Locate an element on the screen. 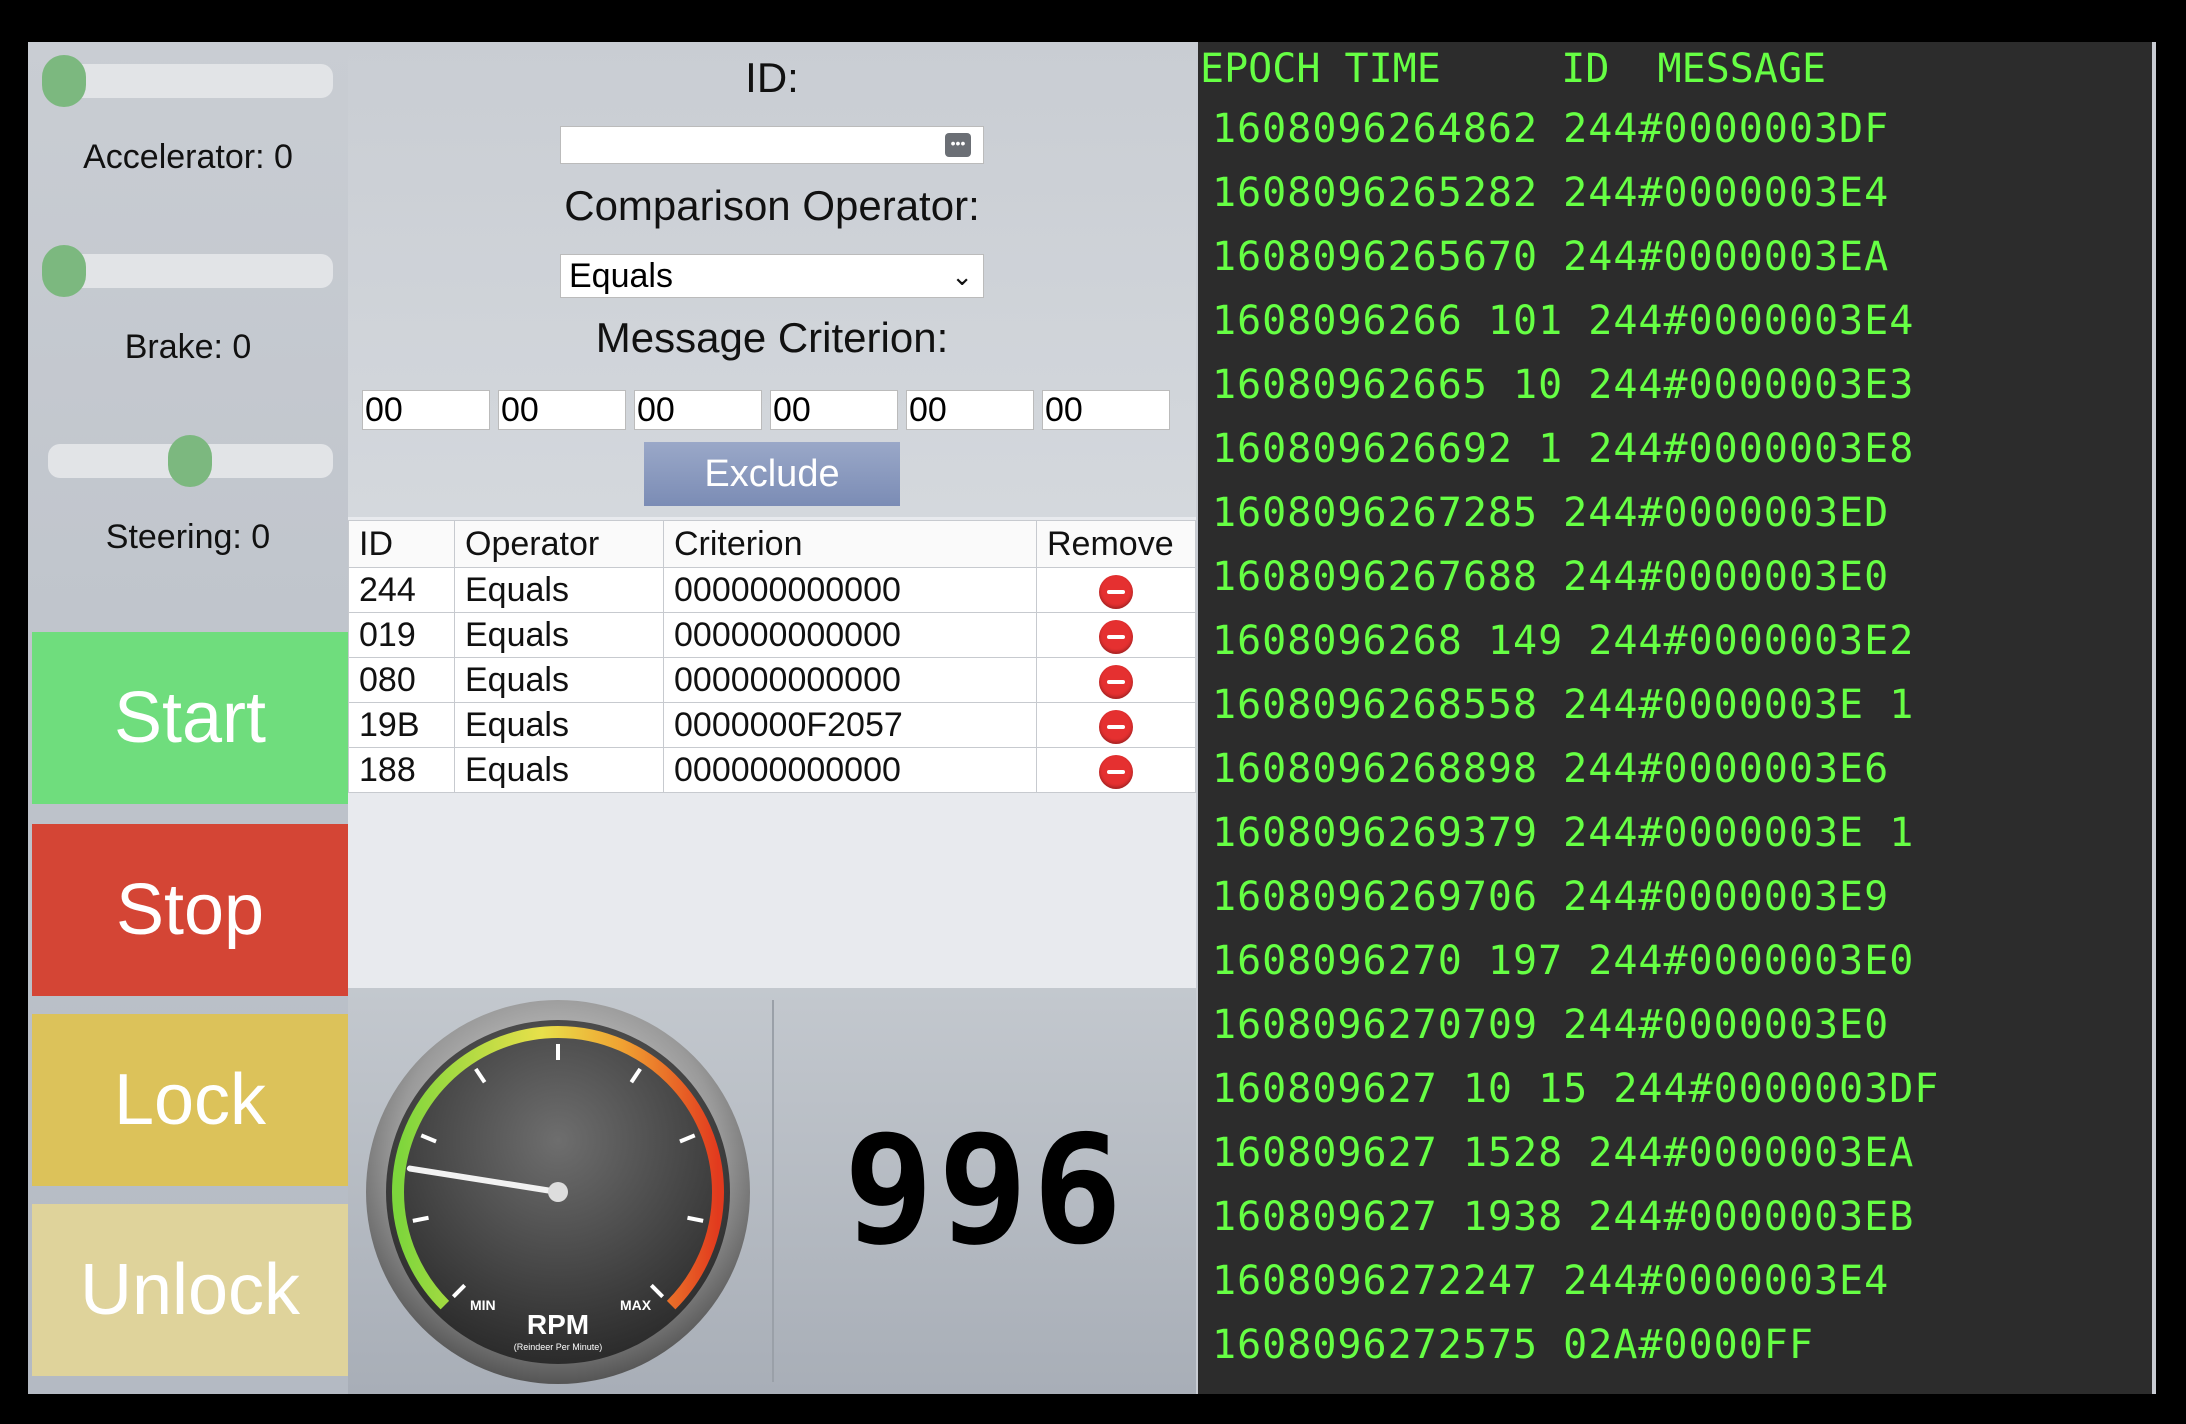 The width and height of the screenshot is (2186, 1424). log-row: 1608096264862 244#0000003DF is located at coordinates (1551, 129).